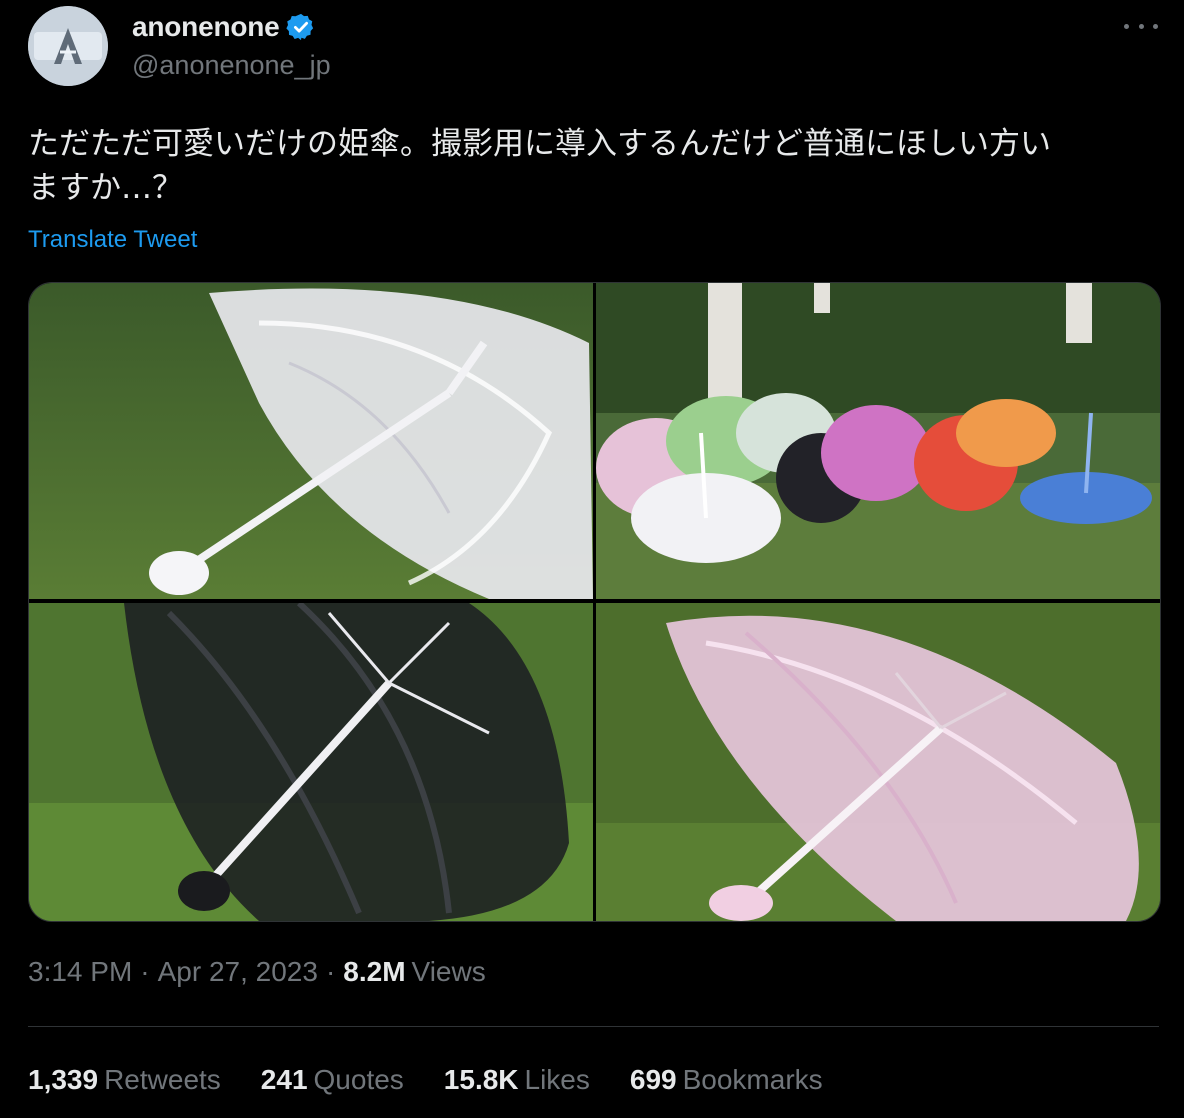  What do you see at coordinates (653, 1079) in the screenshot?
I see `bookmarks-count: 699` at bounding box center [653, 1079].